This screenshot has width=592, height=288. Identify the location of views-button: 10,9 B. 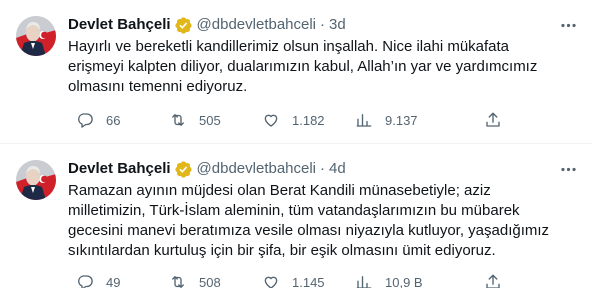
(389, 280).